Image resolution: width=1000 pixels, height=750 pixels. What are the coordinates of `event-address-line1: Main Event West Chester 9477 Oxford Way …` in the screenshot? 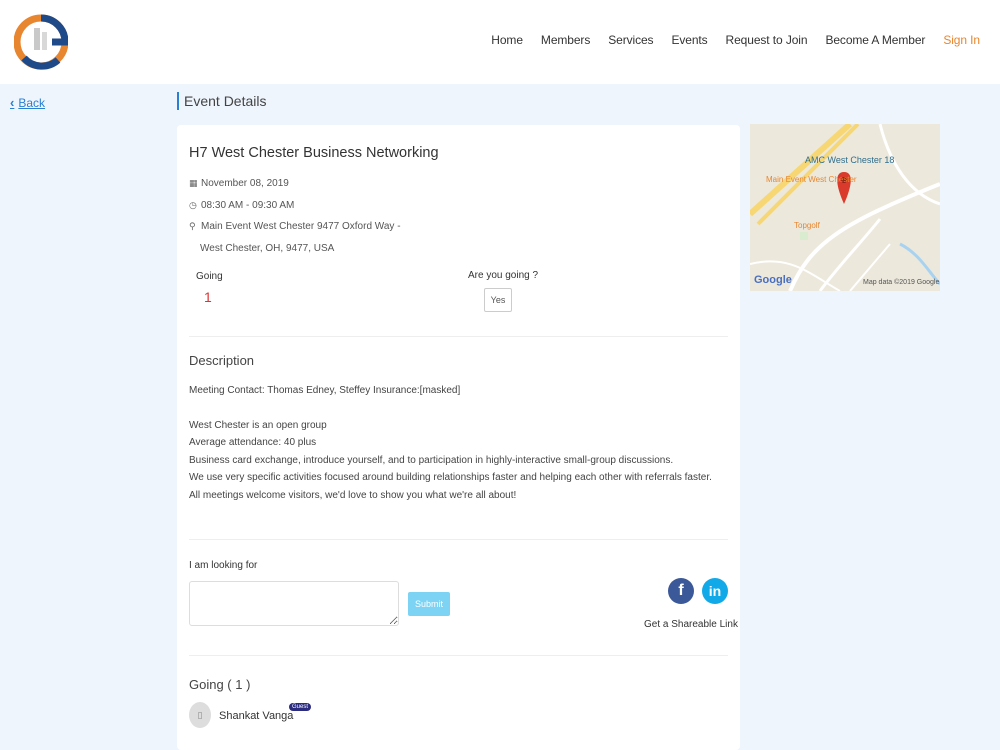 It's located at (301, 226).